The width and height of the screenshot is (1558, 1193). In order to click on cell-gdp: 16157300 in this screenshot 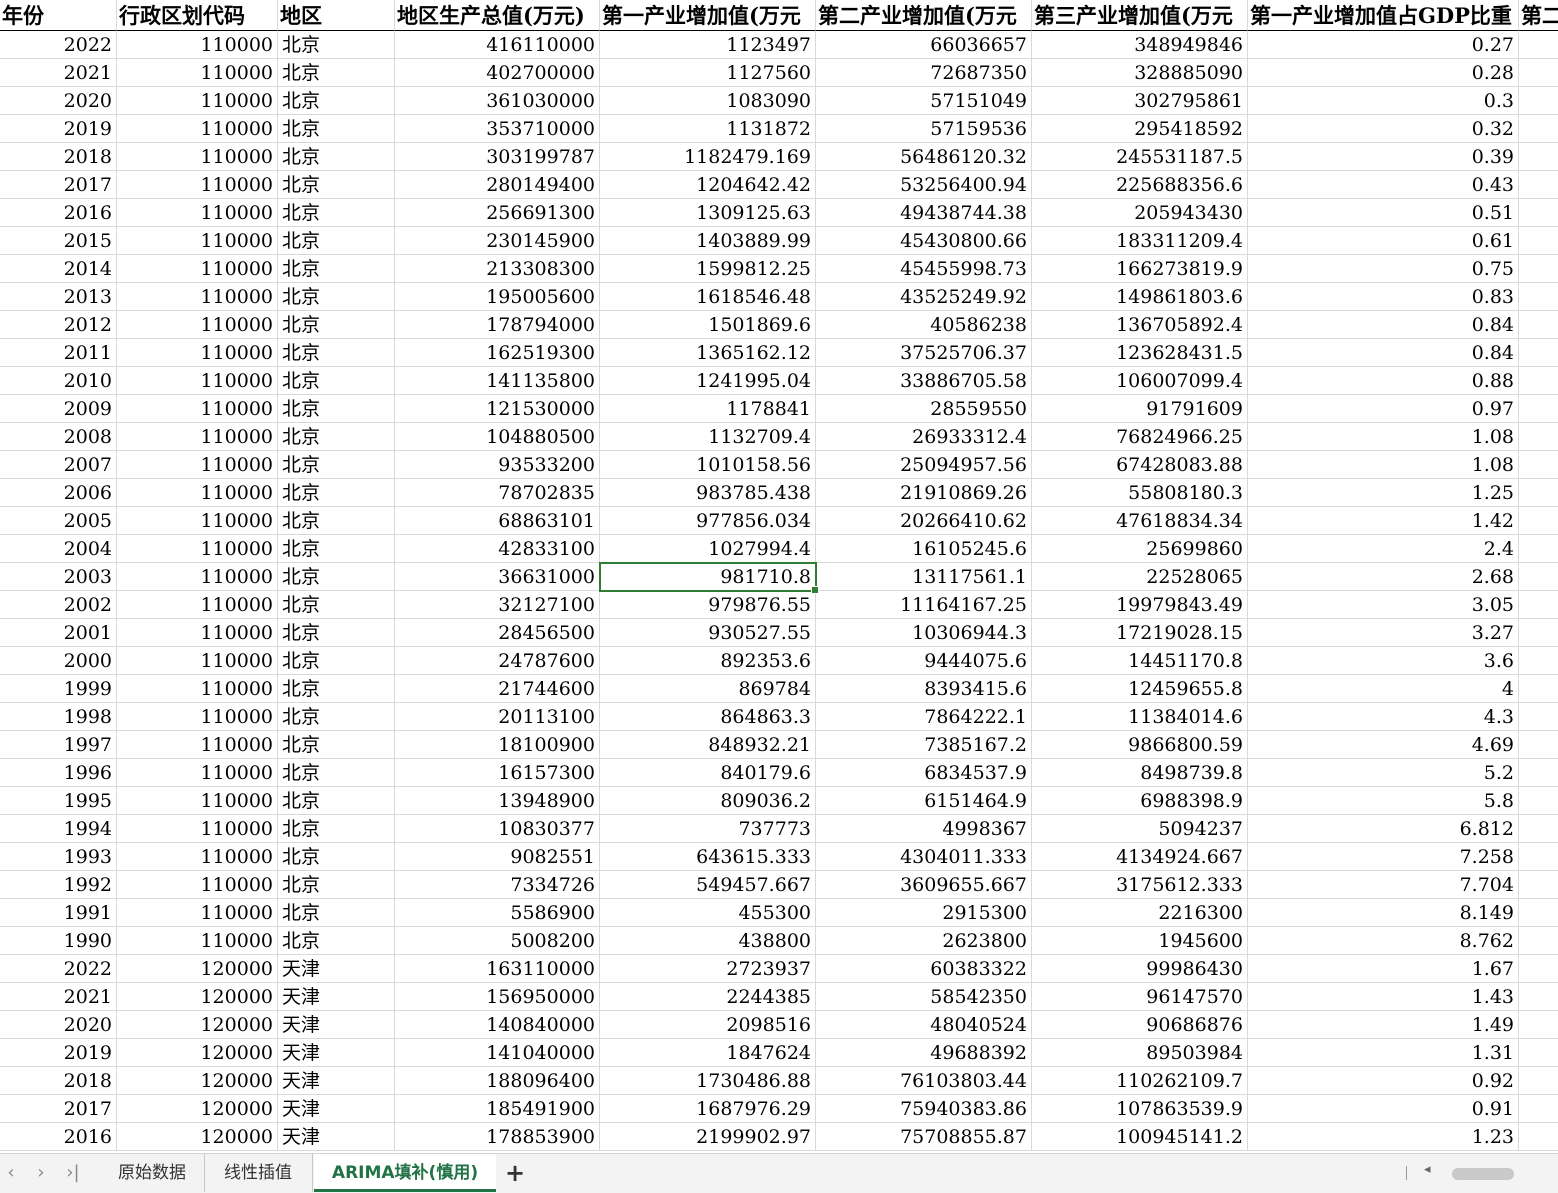, I will do `click(497, 773)`.